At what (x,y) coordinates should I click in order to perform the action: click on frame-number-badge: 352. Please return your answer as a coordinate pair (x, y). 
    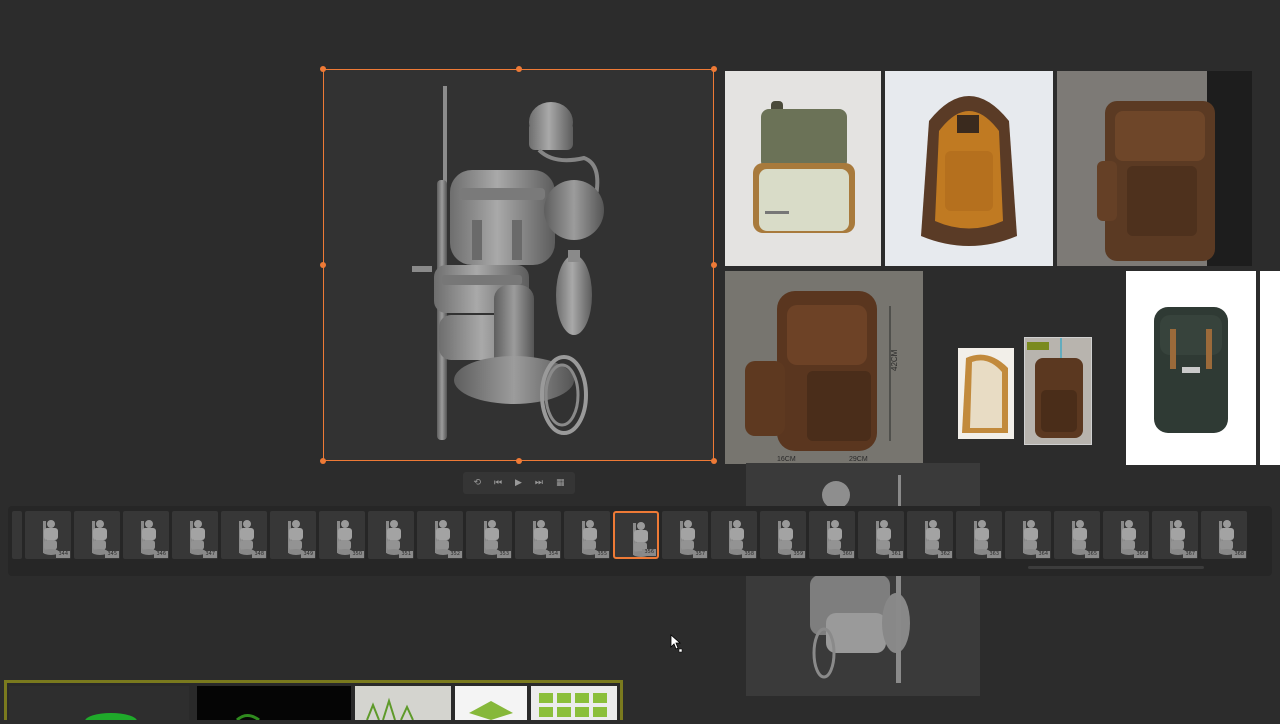
    Looking at the image, I should click on (455, 554).